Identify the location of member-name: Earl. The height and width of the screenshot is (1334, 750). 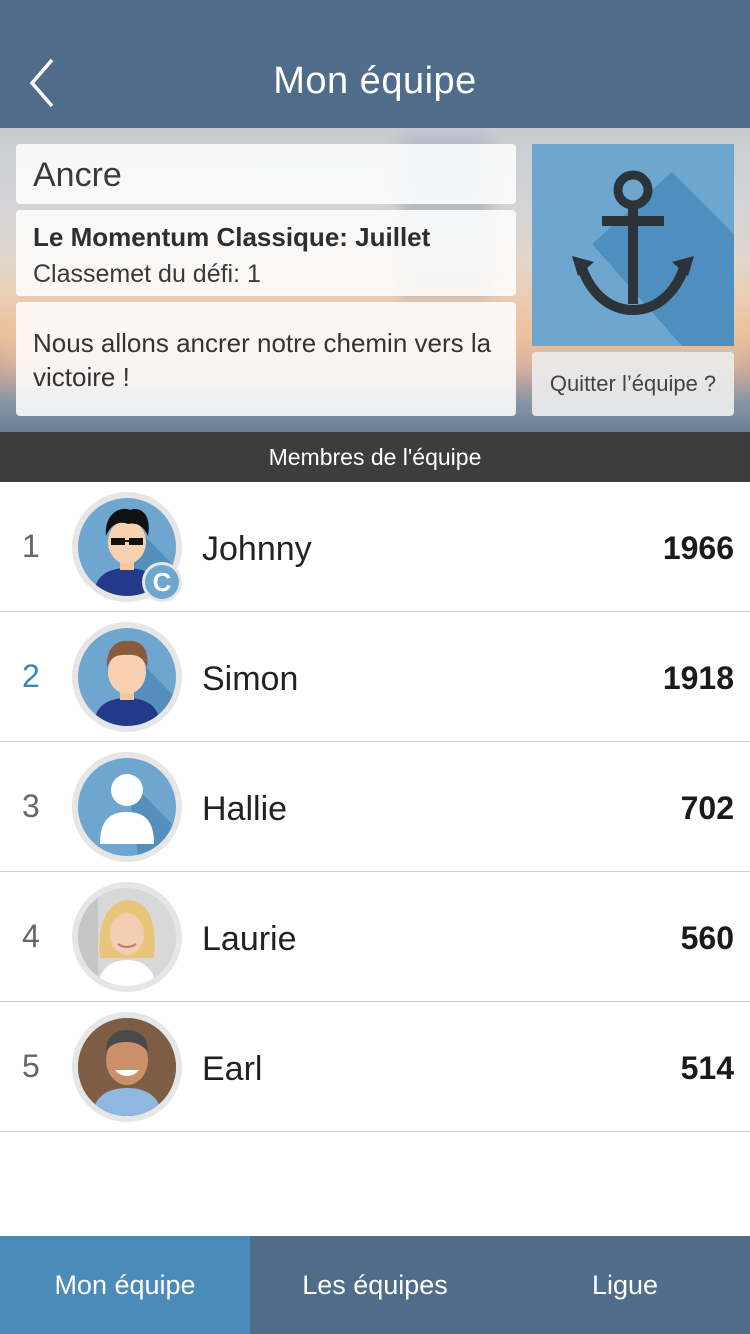
(232, 1069).